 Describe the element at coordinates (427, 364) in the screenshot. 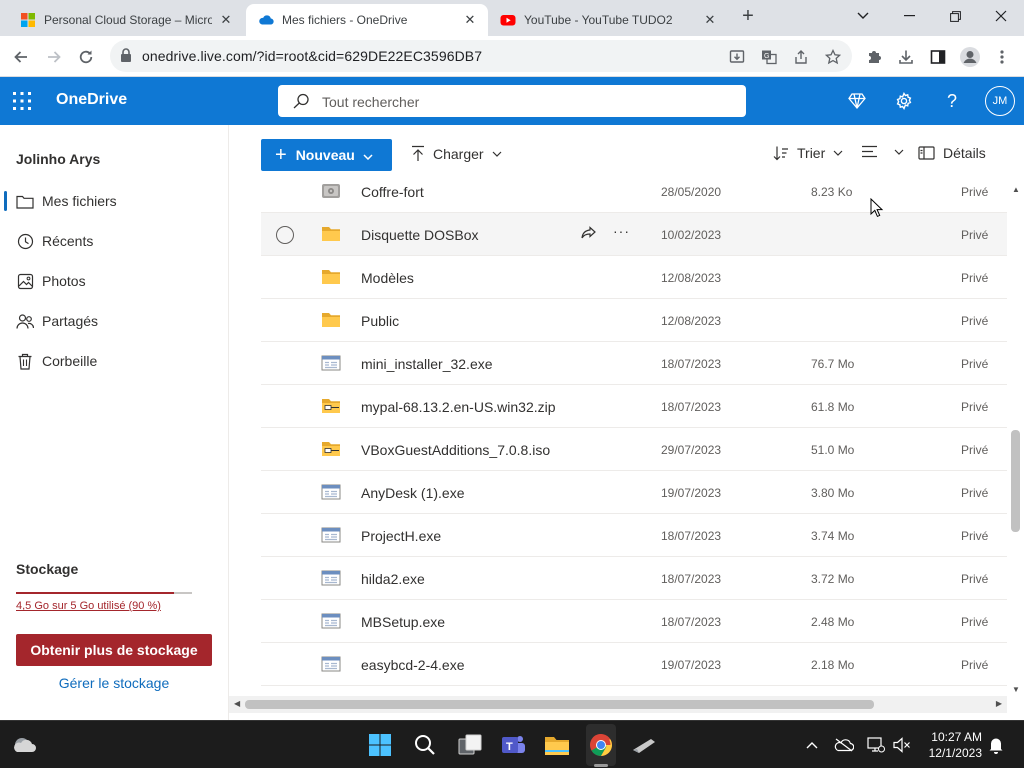

I see `file-name: mini_installer_32.exe` at that location.